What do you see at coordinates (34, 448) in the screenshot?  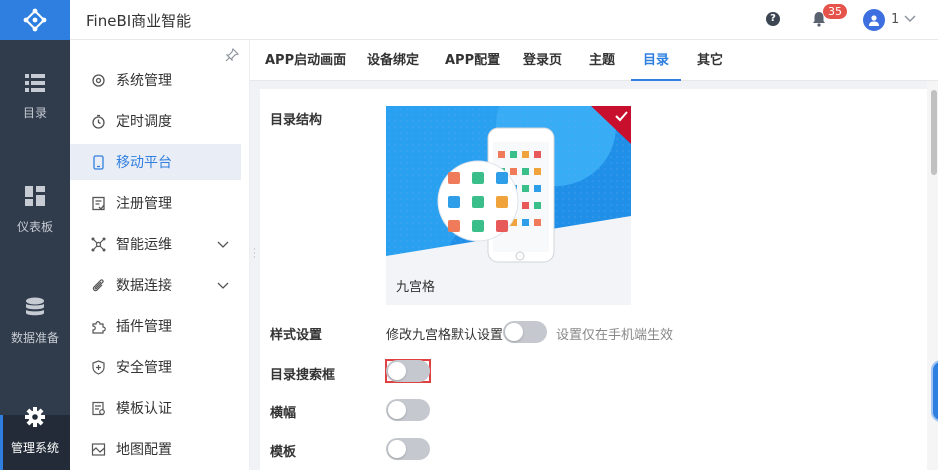 I see `nav-label: 管理系统` at bounding box center [34, 448].